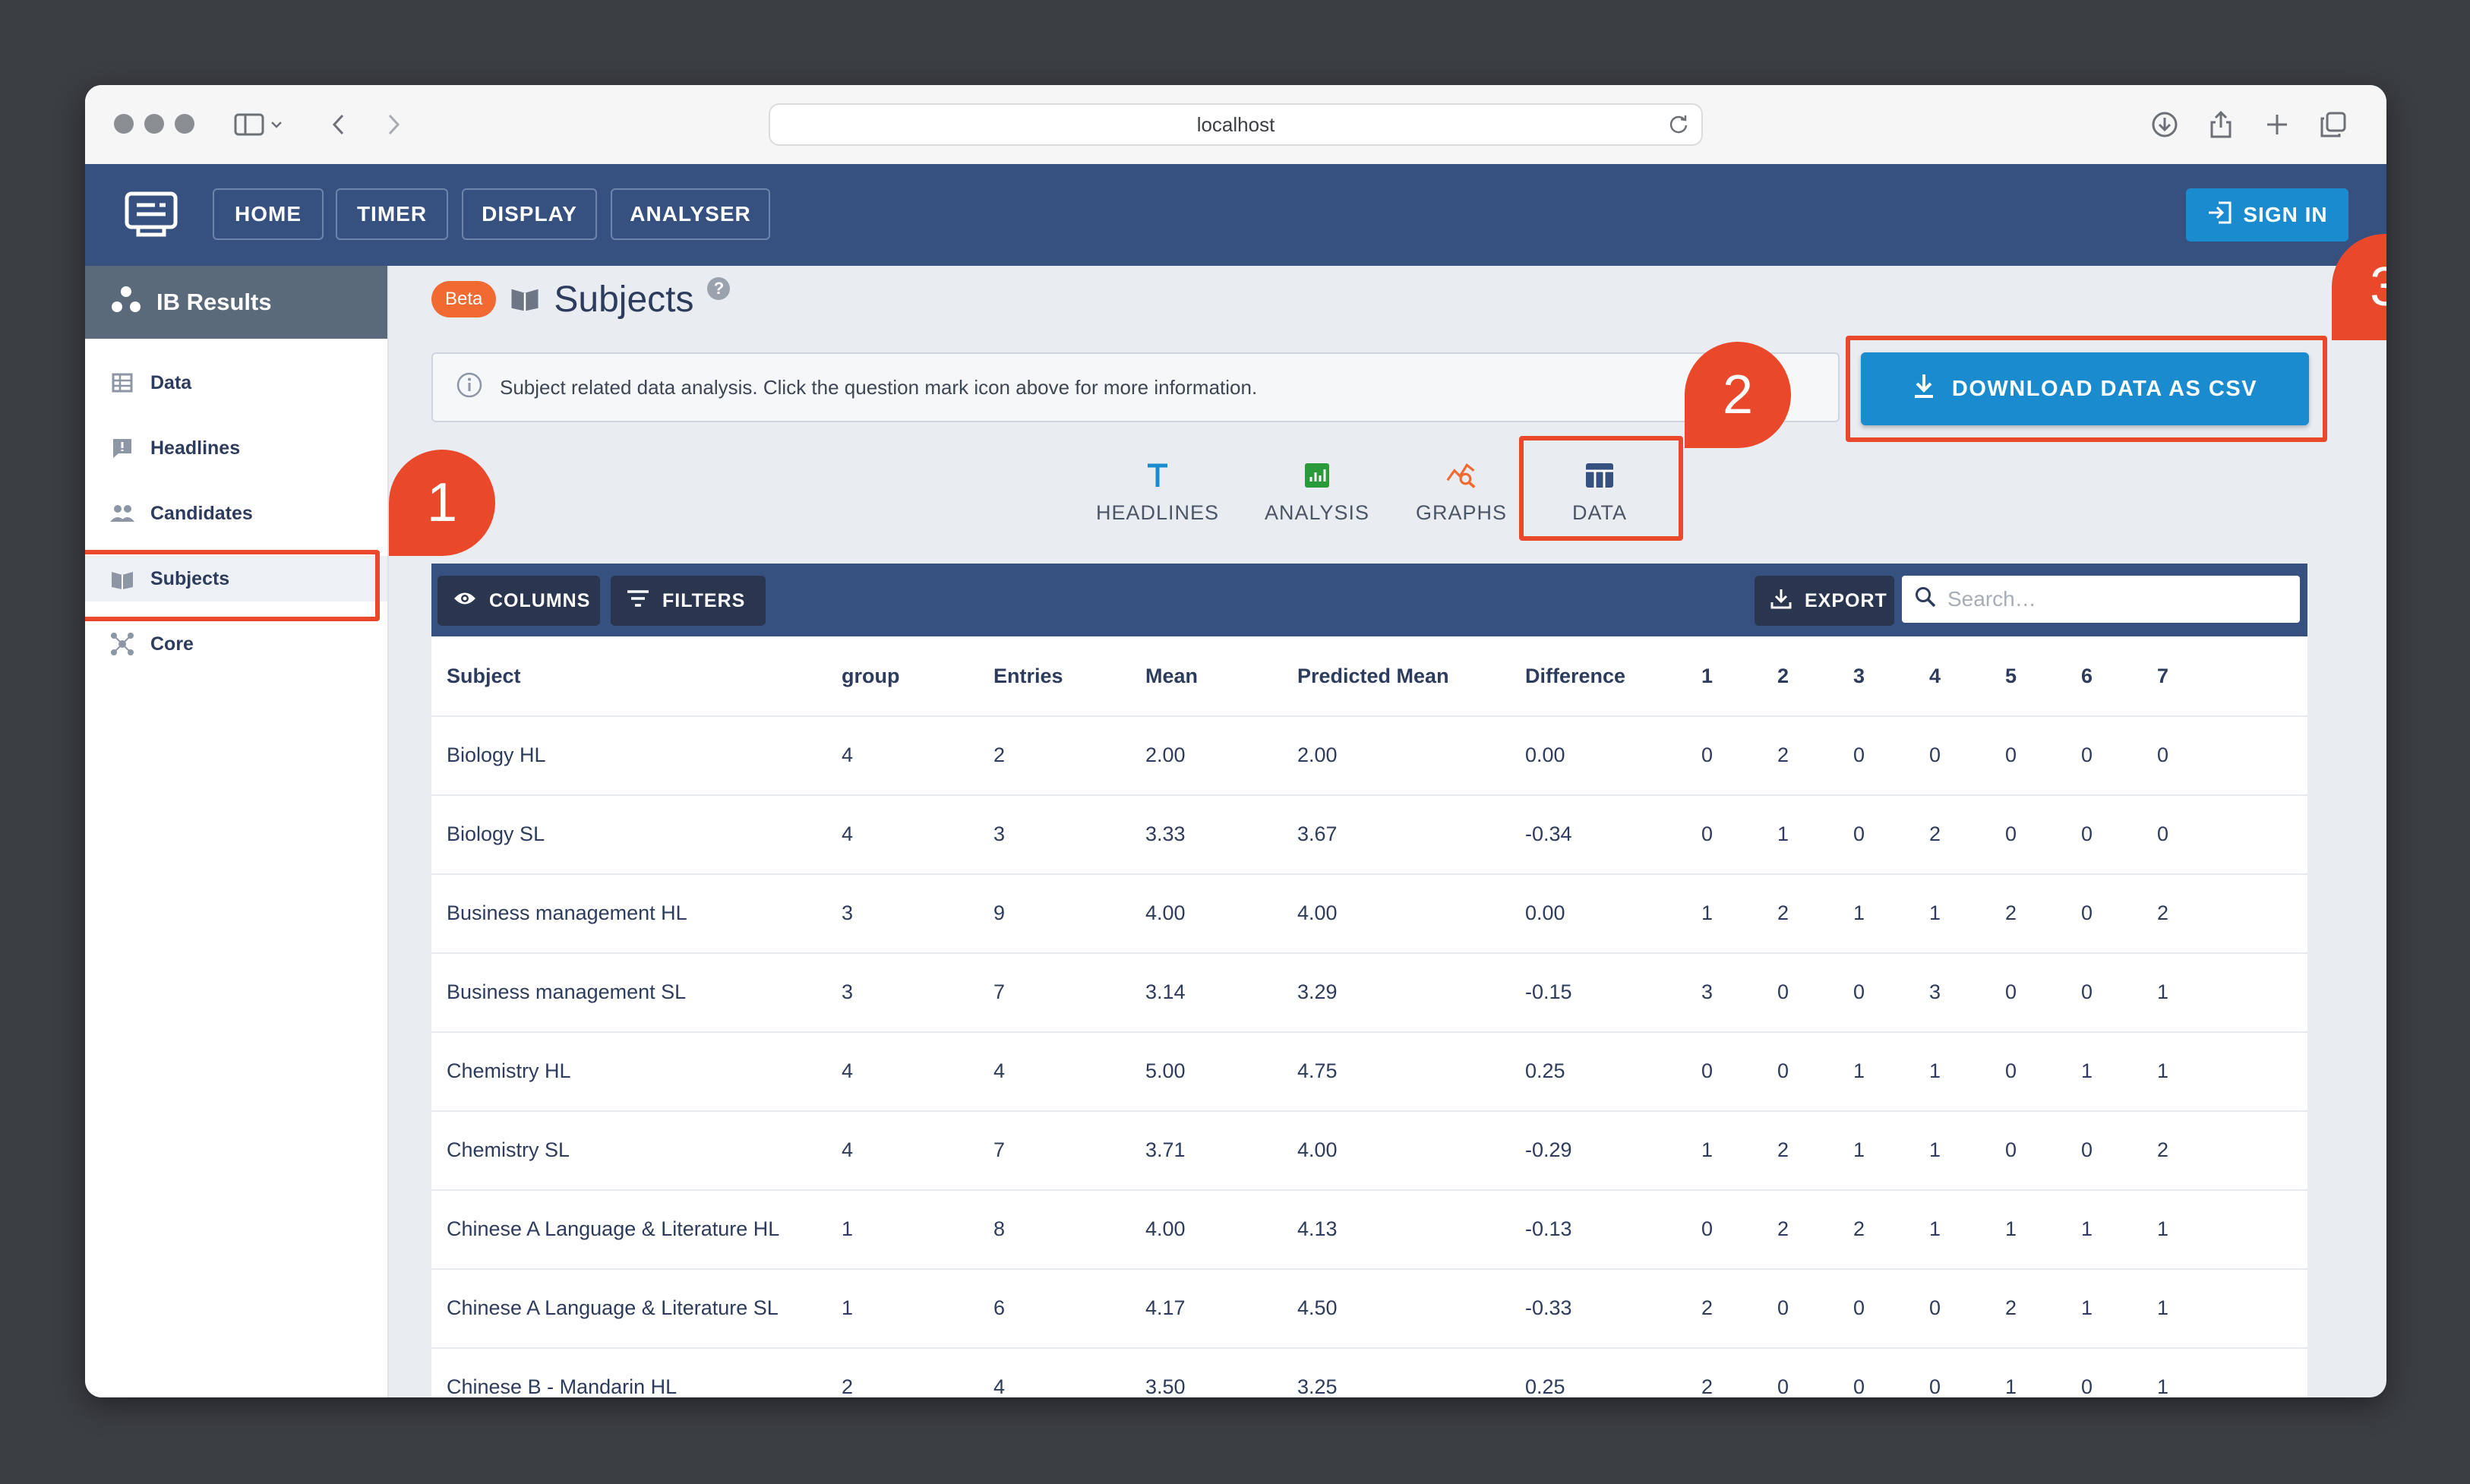 Image resolution: width=2470 pixels, height=1484 pixels. I want to click on table-row: Biology HL 4 2 2.00 2.00 0.00 0 2 0 0 0 0 0, so click(1369, 755).